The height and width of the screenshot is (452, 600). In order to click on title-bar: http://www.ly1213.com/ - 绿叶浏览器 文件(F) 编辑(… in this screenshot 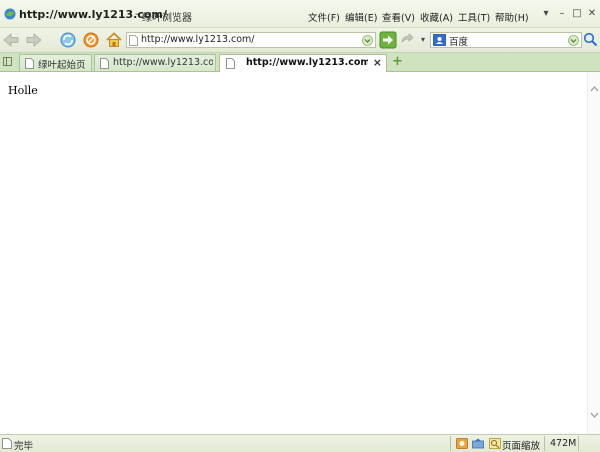, I will do `click(300, 14)`.